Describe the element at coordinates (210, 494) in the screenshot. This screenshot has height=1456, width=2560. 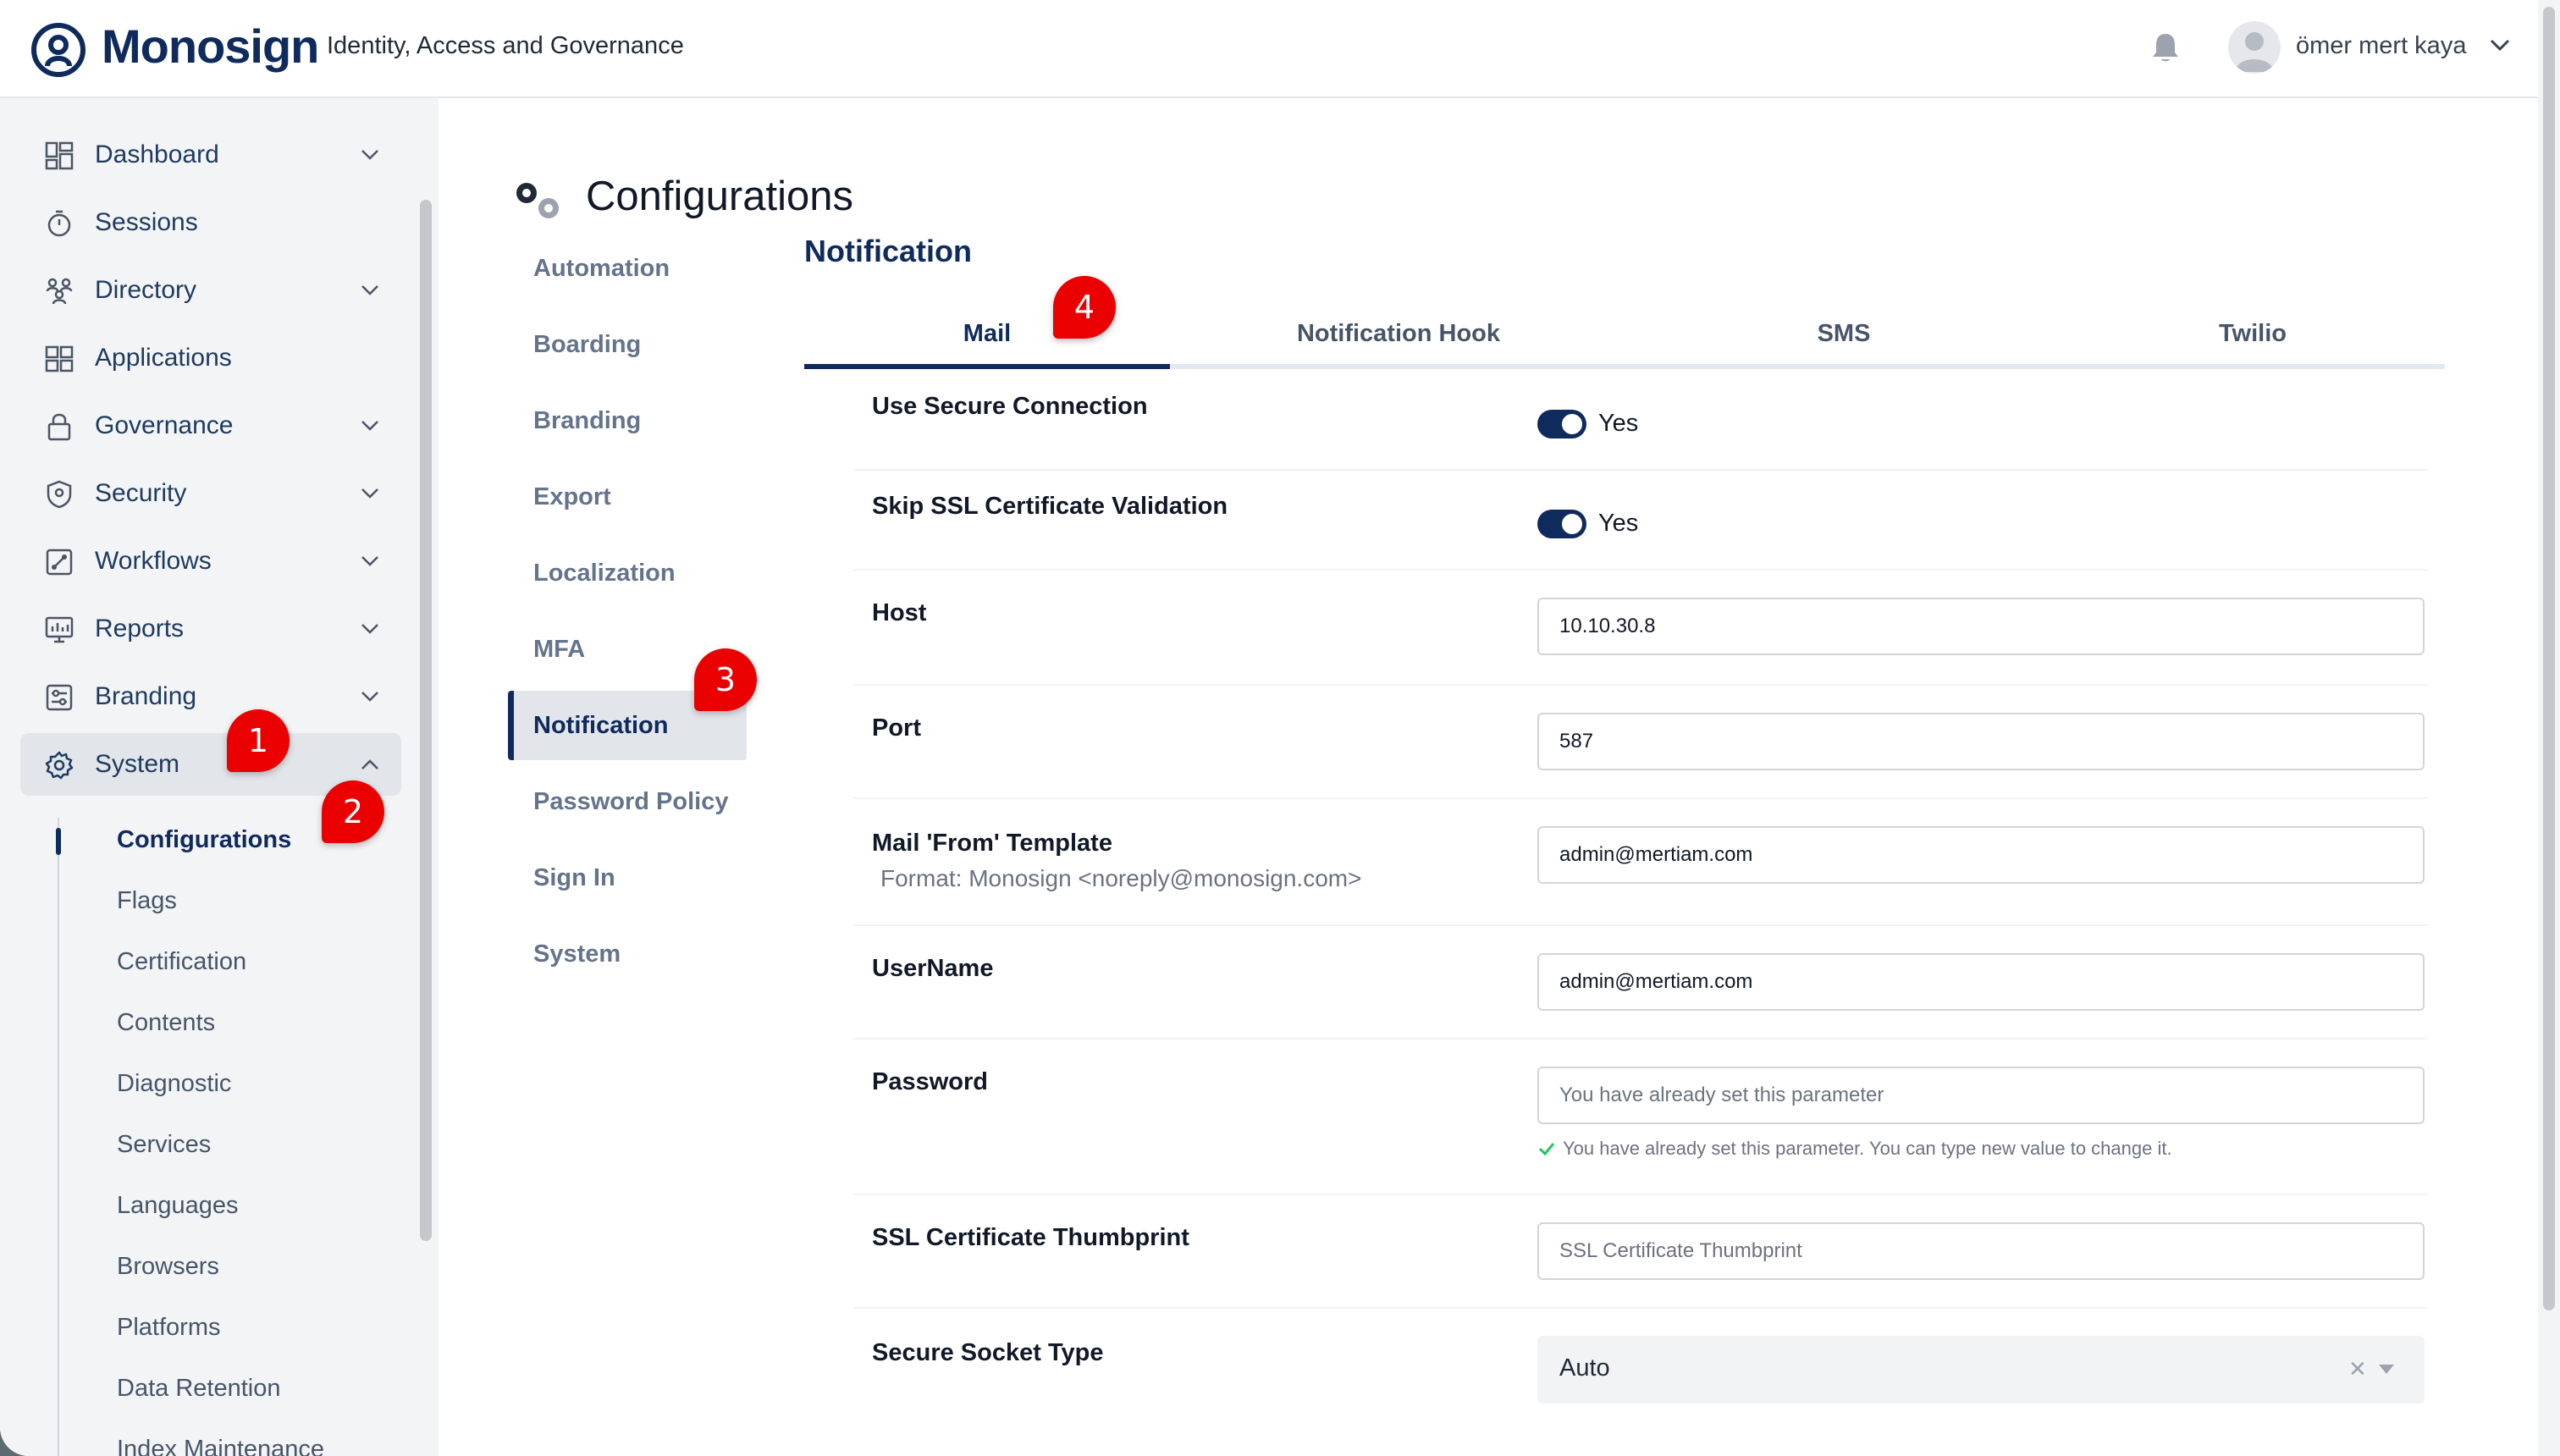
I see `sidebar-item-security: Security` at that location.